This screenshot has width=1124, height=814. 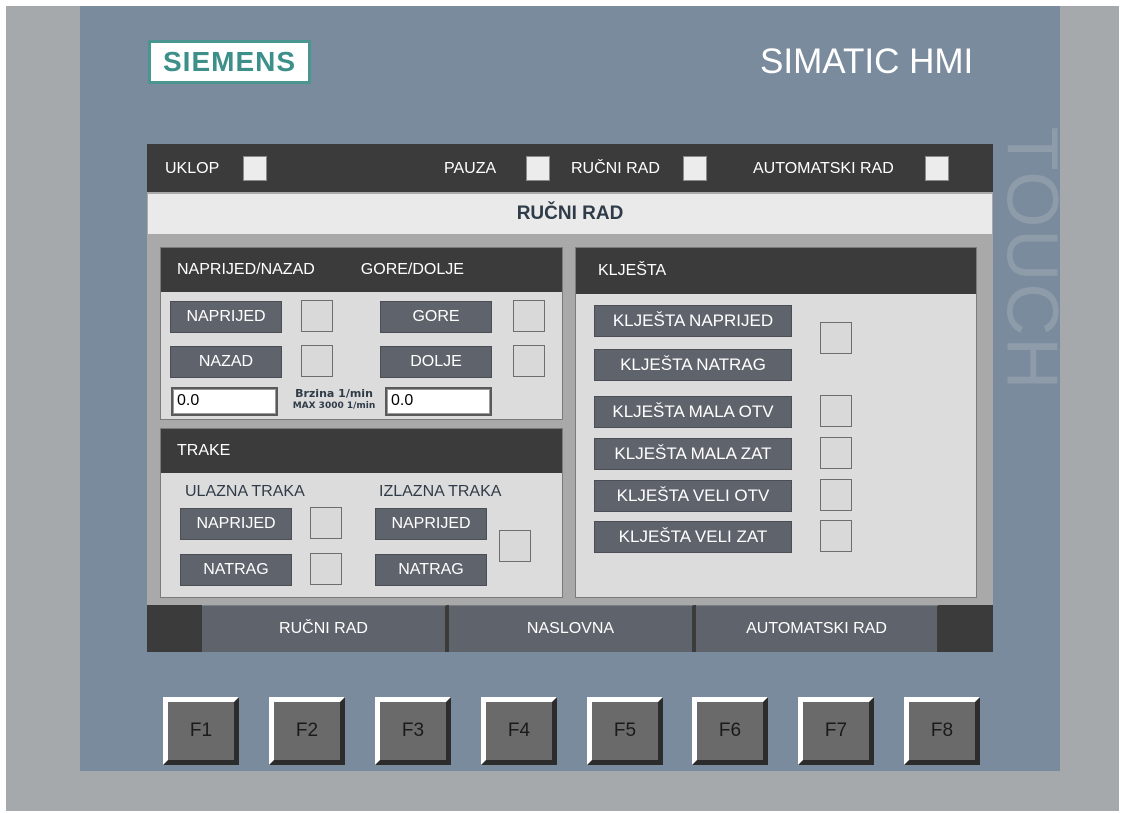 I want to click on ulazna-naprijed-indicator, so click(x=326, y=523).